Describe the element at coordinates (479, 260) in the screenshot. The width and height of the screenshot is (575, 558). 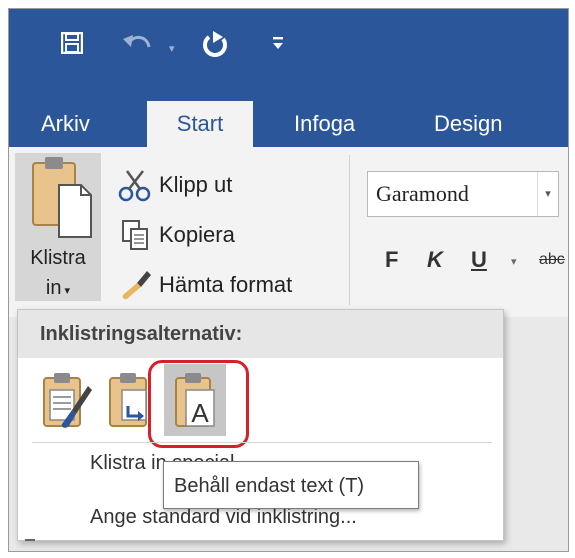
I see `underline-button: U` at that location.